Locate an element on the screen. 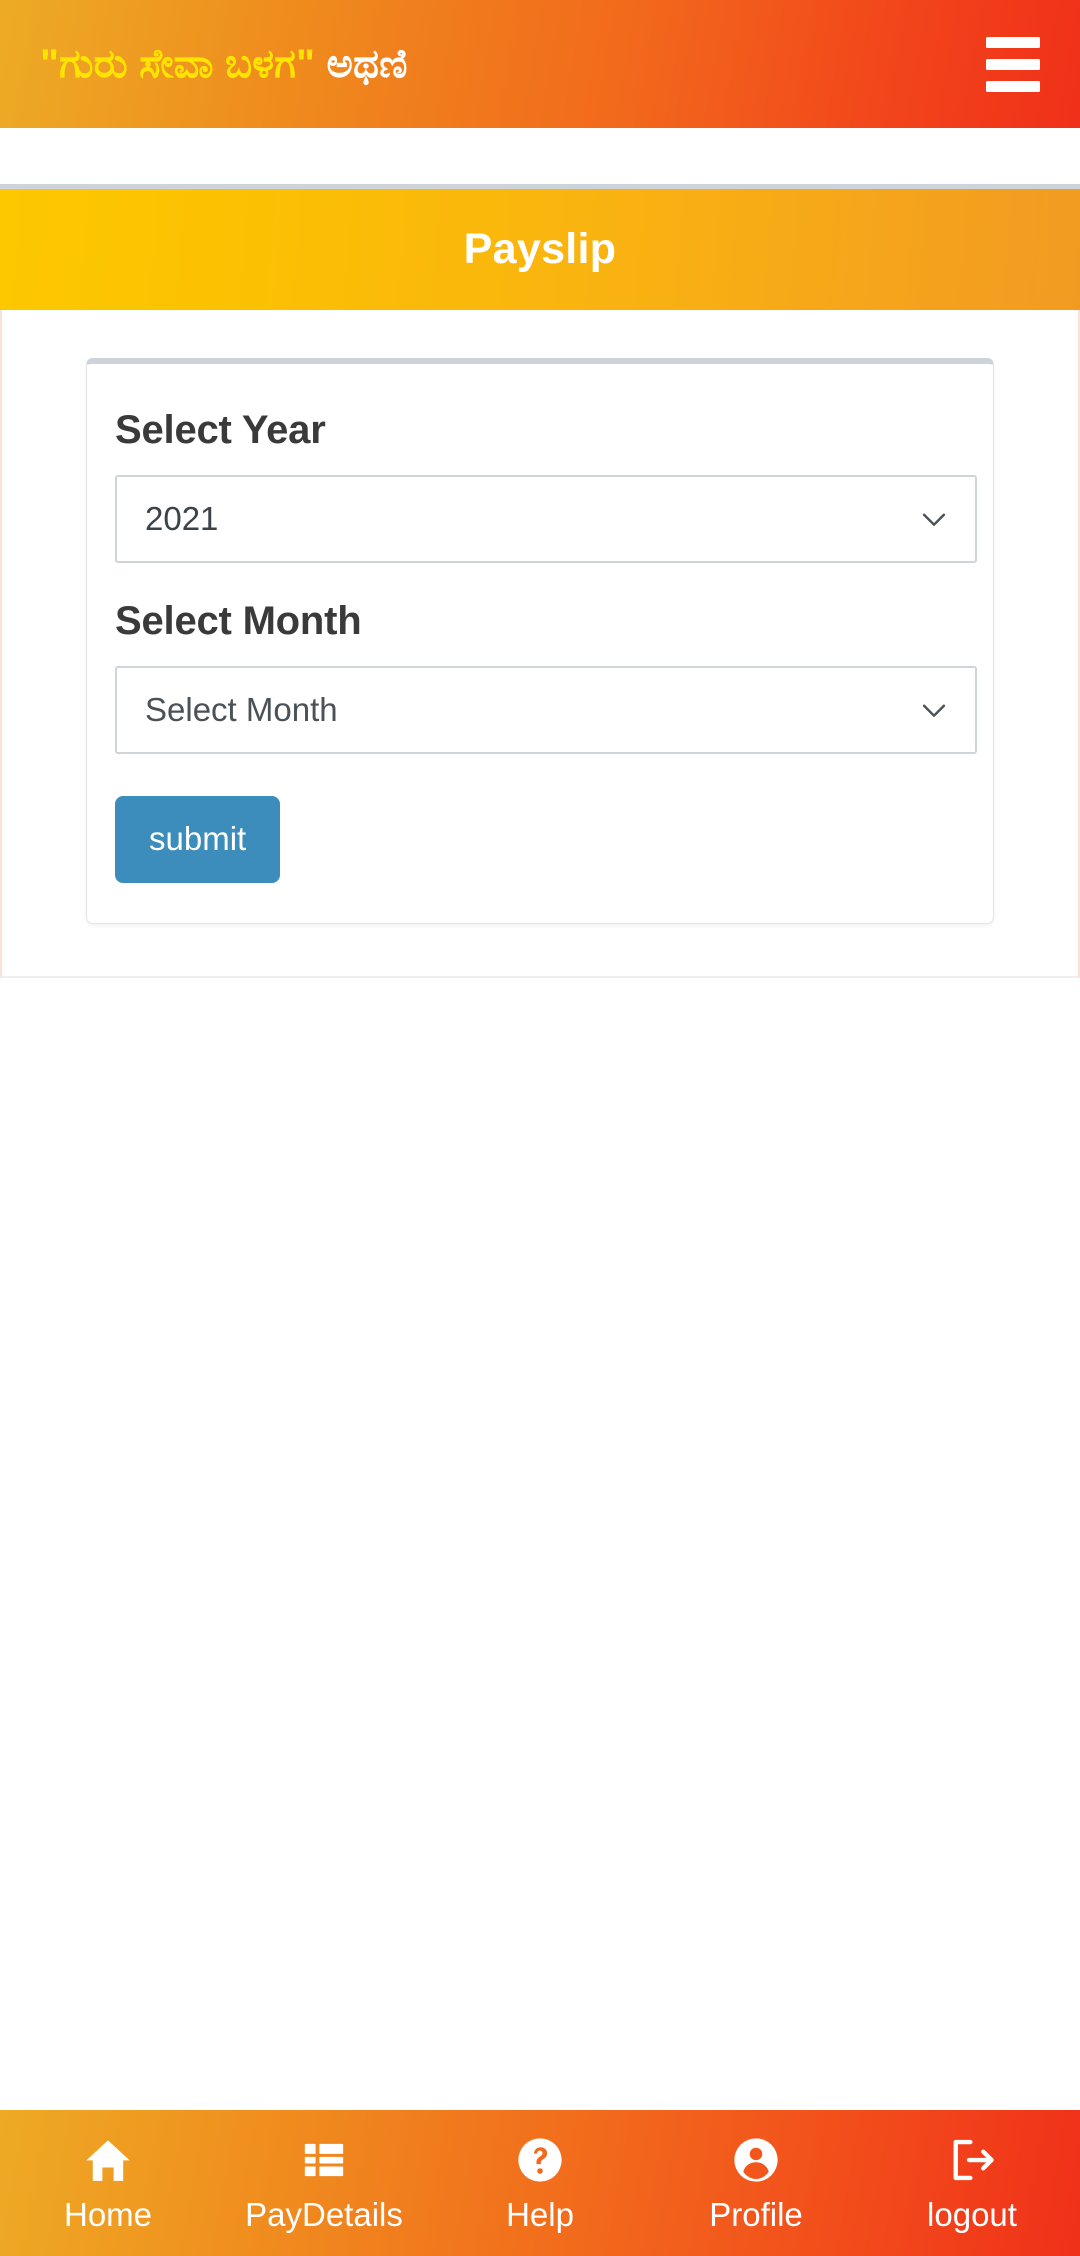 This screenshot has height=2256, width=1080. month-field-group: Select Month Select Month is located at coordinates (546, 676).